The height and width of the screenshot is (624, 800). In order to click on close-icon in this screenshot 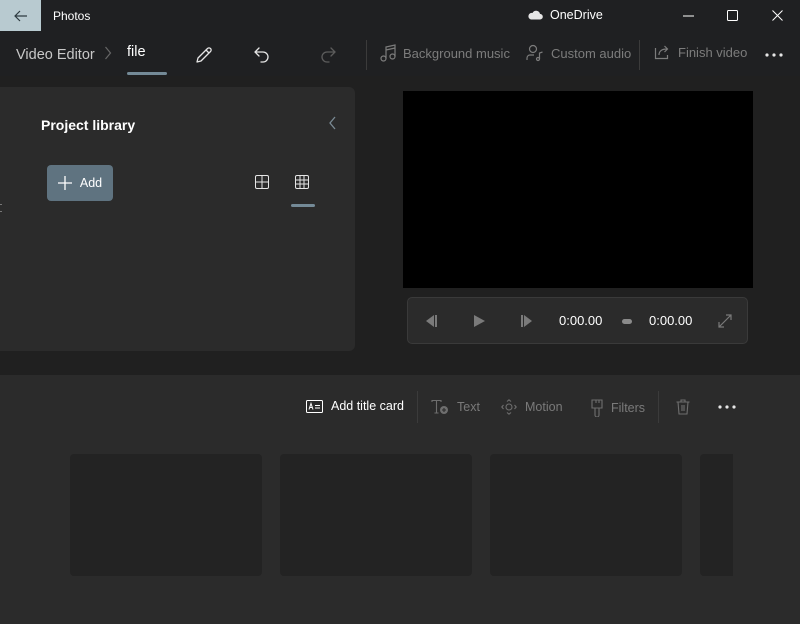, I will do `click(777, 15)`.